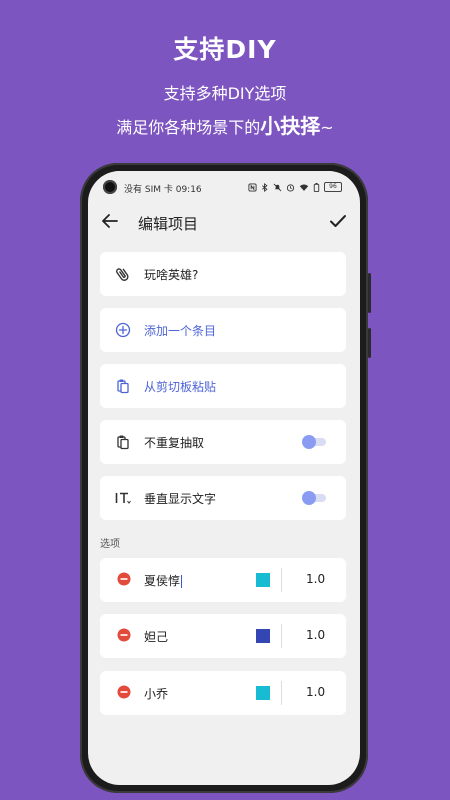 Image resolution: width=450 pixels, height=800 pixels. Describe the element at coordinates (316, 187) in the screenshot. I see `battery-saver-icon` at that location.